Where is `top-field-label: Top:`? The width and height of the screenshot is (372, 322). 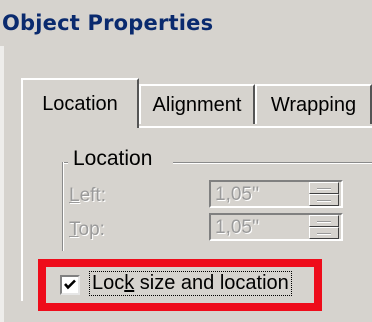 top-field-label: Top: is located at coordinates (87, 229).